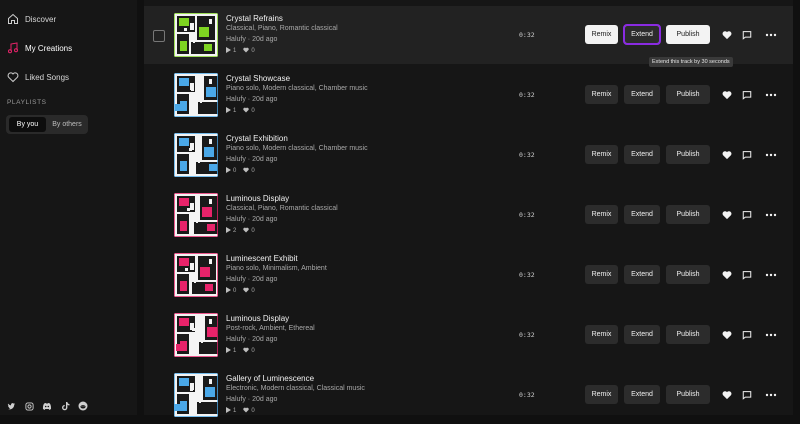  Describe the element at coordinates (83, 406) in the screenshot. I see `reddit-icon` at that location.